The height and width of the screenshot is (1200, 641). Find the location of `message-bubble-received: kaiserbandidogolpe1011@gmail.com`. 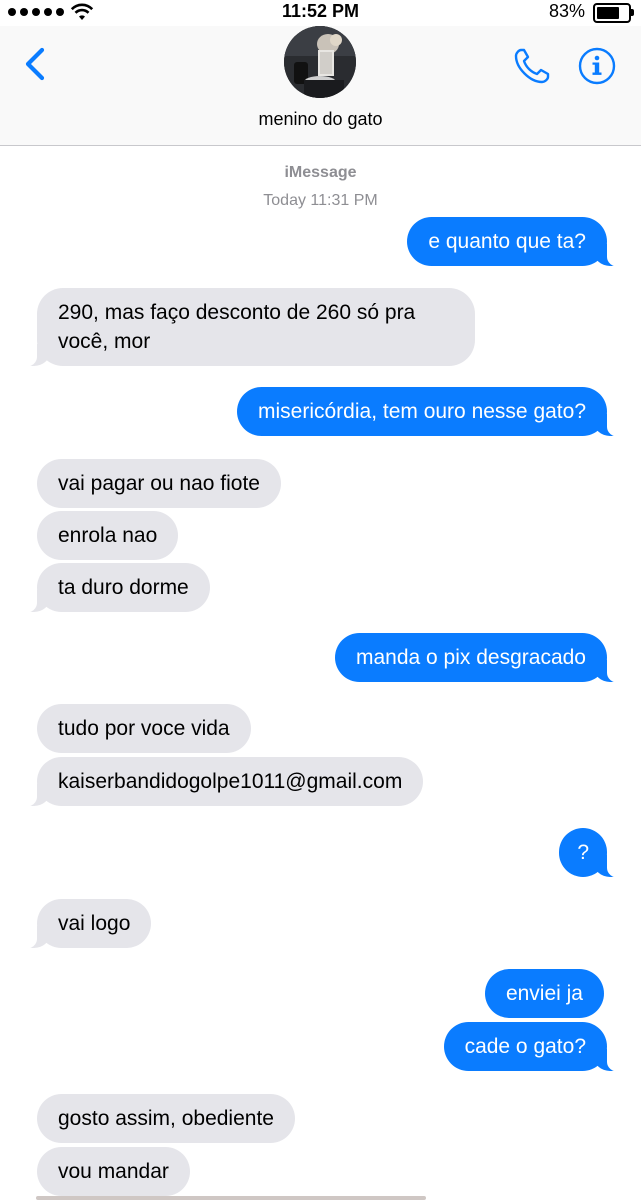

message-bubble-received: kaiserbandidogolpe1011@gmail.com is located at coordinates (224, 782).